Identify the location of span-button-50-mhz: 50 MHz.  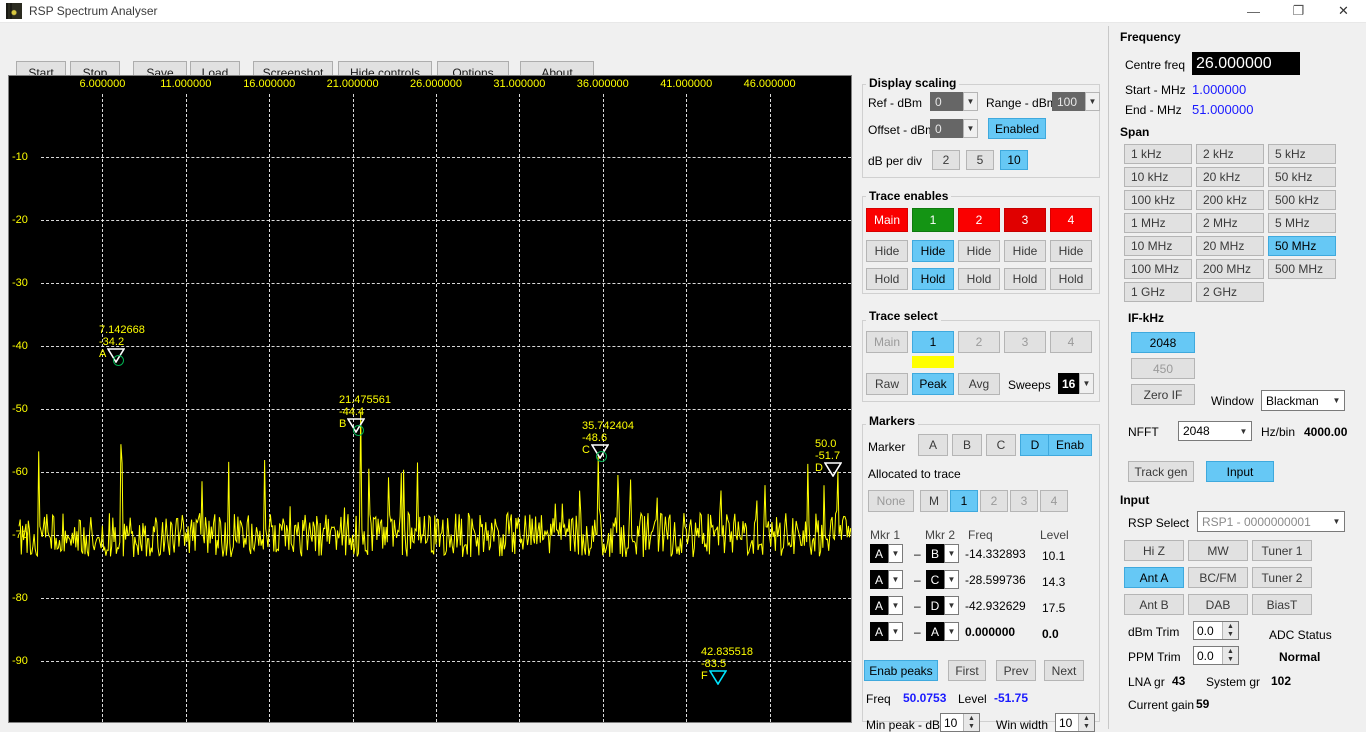
(1302, 246).